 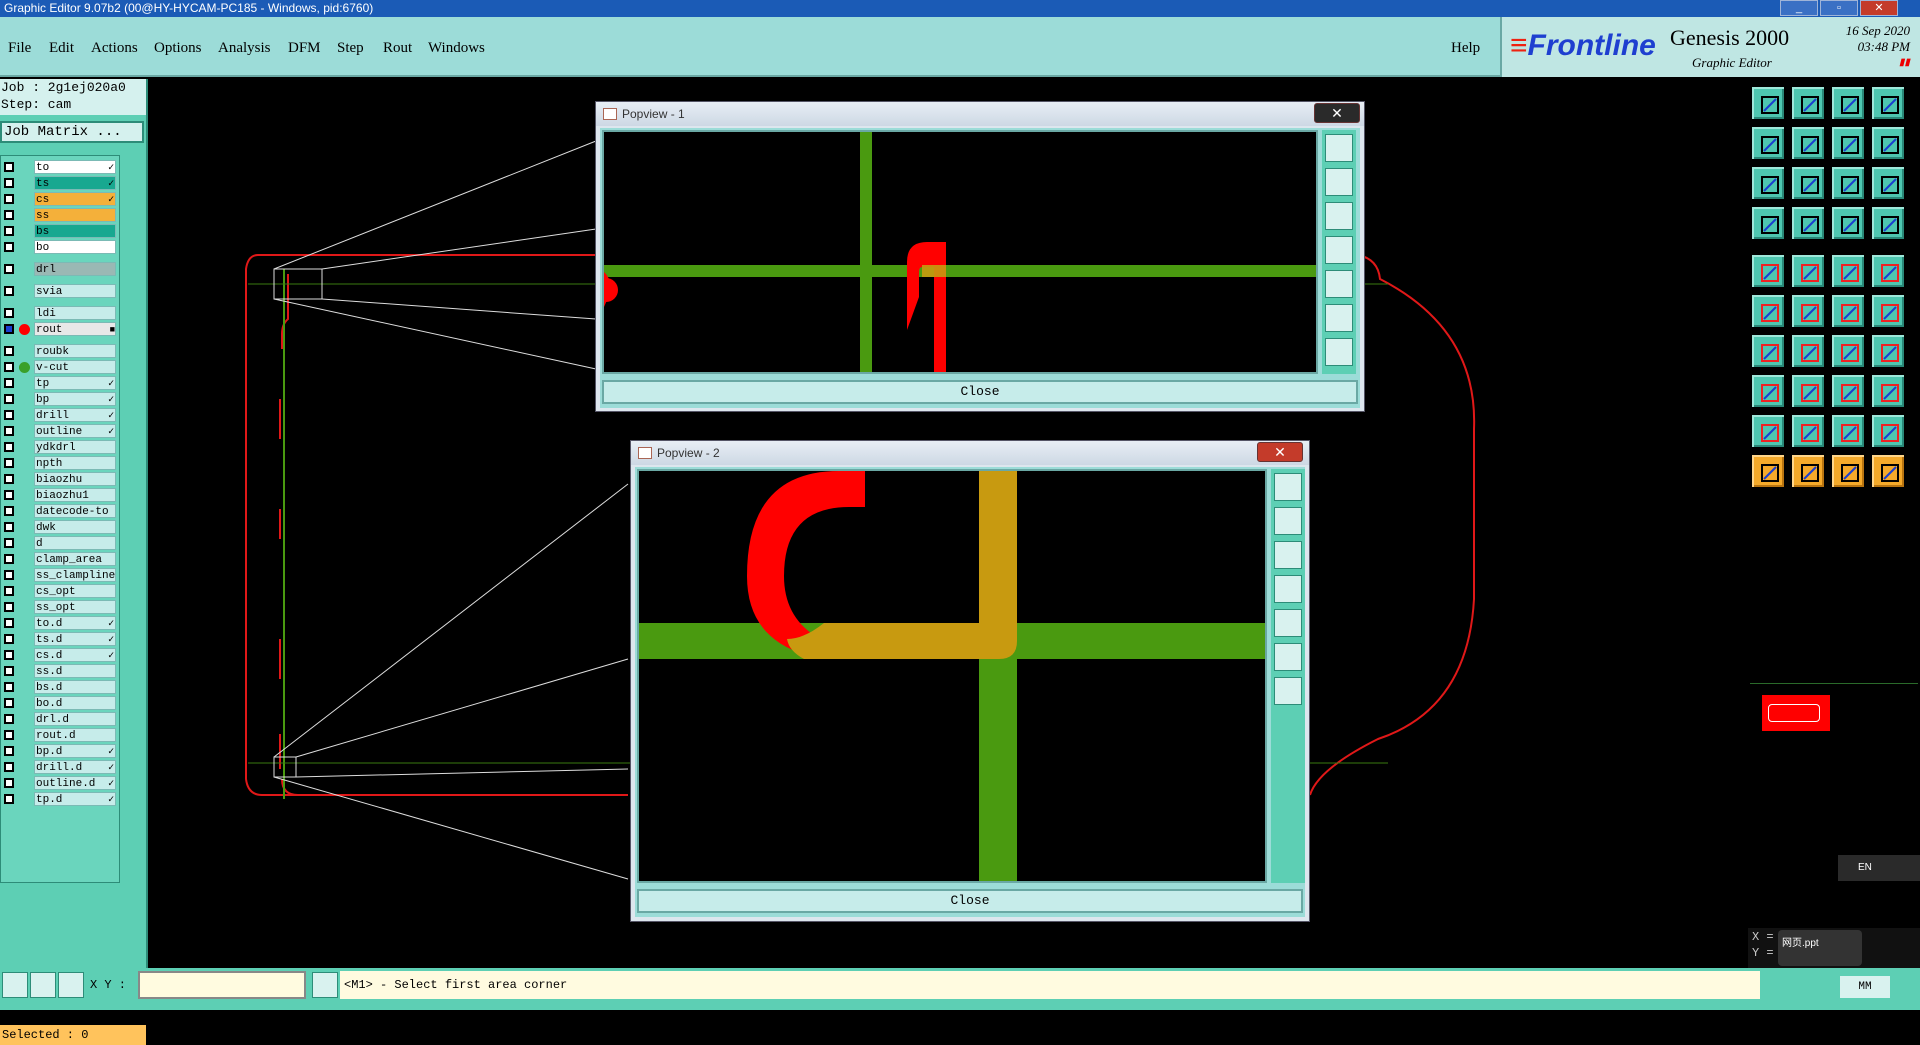 I want to click on popview-1-titlebar: Popview - 1, so click(x=980, y=114).